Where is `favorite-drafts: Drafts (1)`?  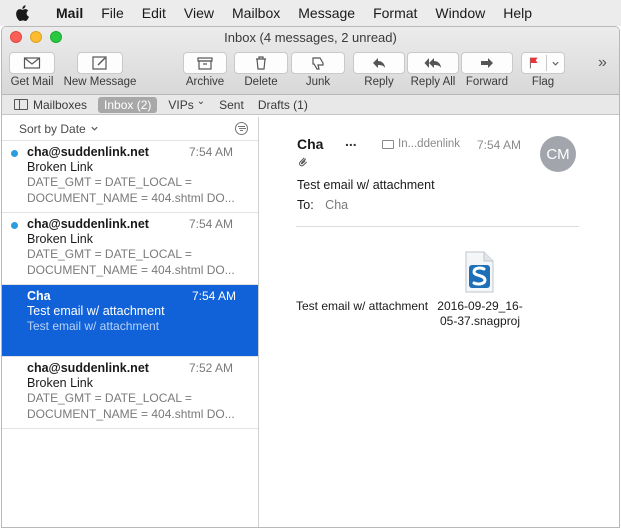
favorite-drafts: Drafts (1) is located at coordinates (283, 105).